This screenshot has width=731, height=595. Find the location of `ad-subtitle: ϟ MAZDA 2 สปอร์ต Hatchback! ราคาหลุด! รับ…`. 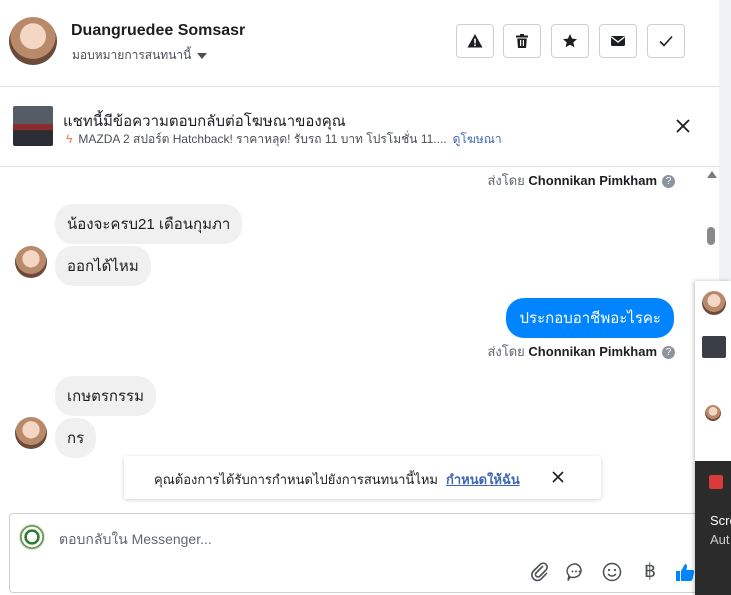

ad-subtitle: ϟ MAZDA 2 สปอร์ต Hatchback! ราคาหลุด! รับ… is located at coordinates (284, 139).